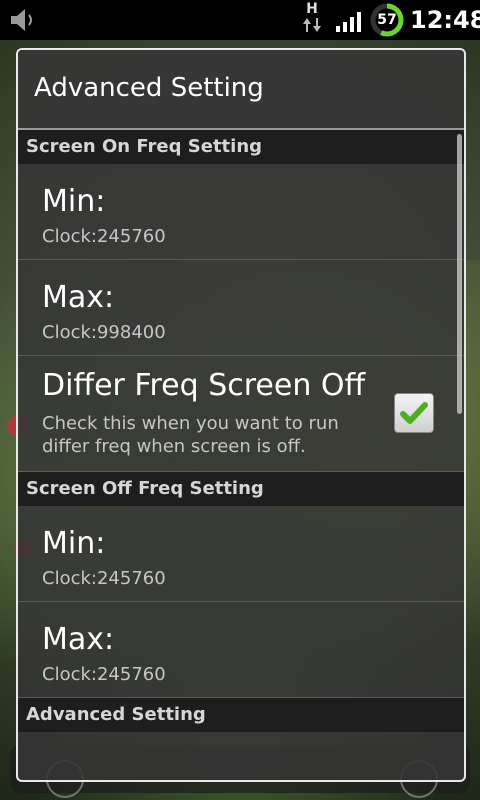  What do you see at coordinates (240, 20) in the screenshot?
I see `status-bar: H 57 12:48` at bounding box center [240, 20].